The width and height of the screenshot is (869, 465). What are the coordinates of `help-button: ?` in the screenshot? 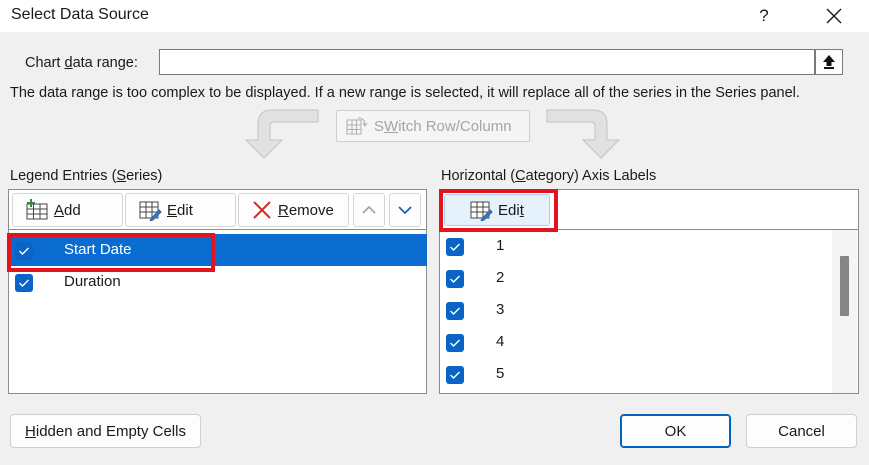 It's located at (764, 16).